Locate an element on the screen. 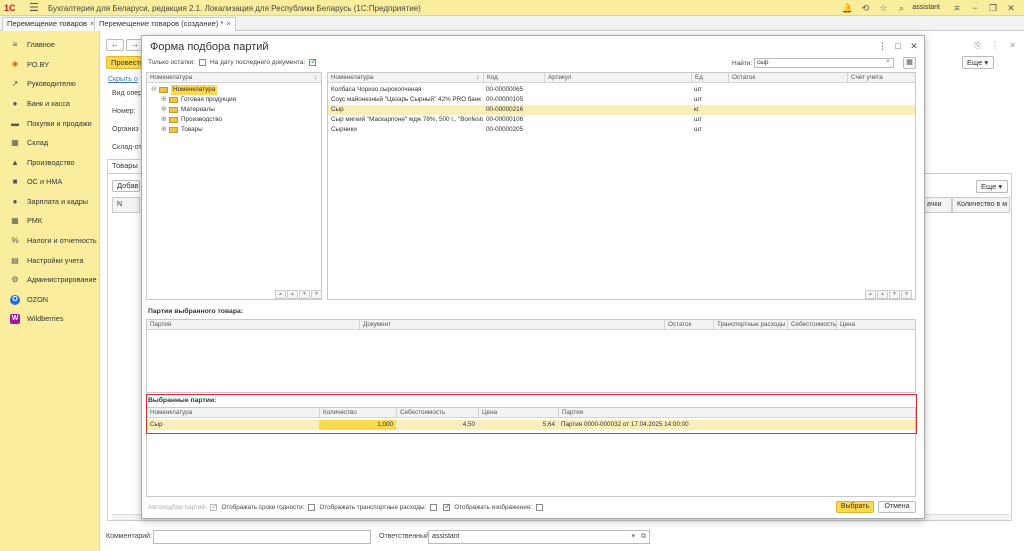 The width and height of the screenshot is (1024, 551). tree-item: ⊕ Готовая продукция is located at coordinates (198, 100).